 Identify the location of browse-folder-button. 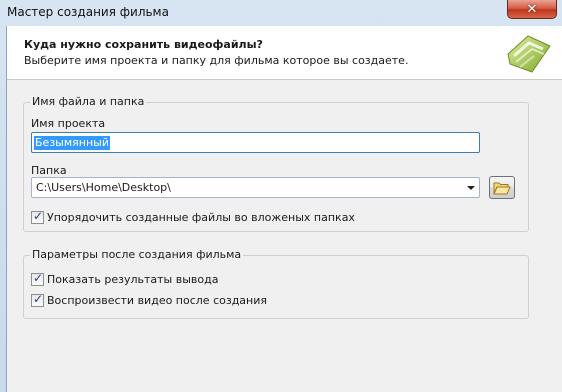
(502, 187).